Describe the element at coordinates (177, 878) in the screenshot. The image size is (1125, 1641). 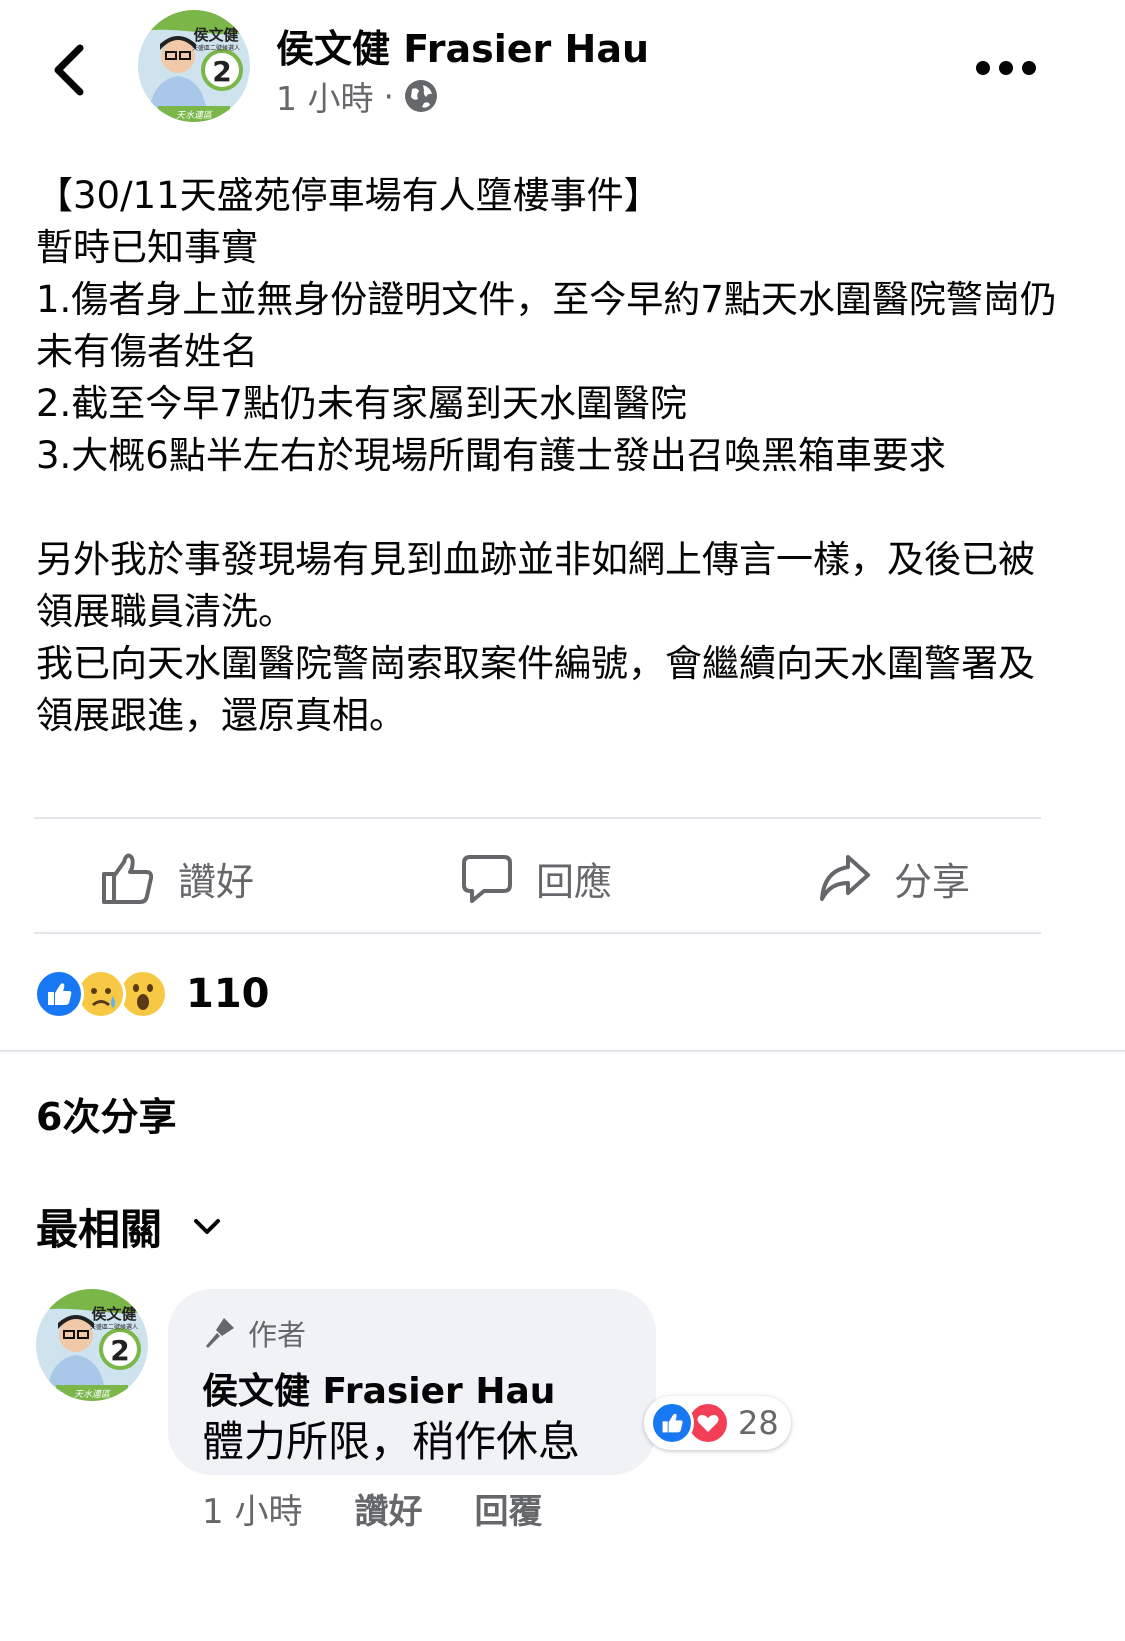
I see `like-button: 讚好` at that location.